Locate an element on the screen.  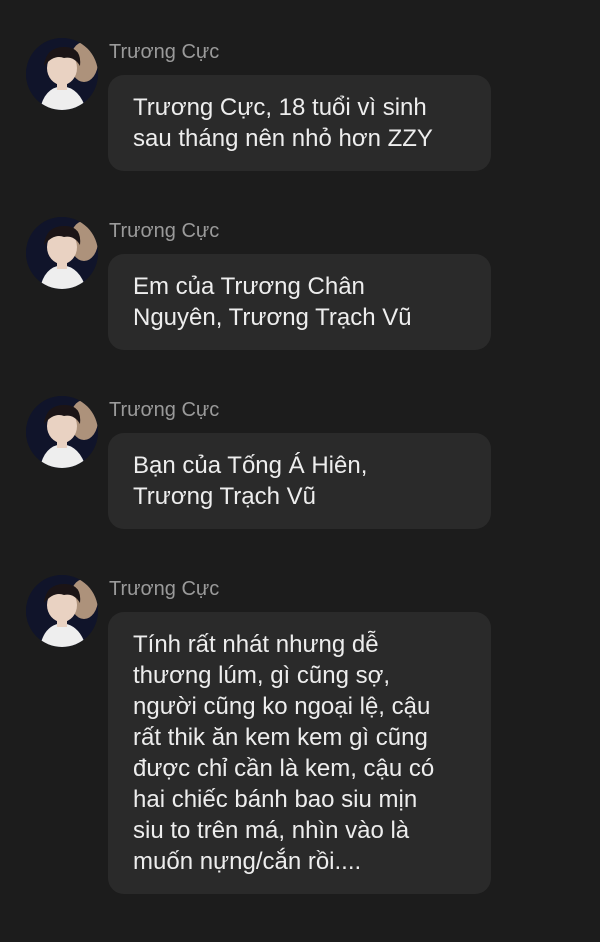
message-text: Tính rất nhát nhưng dễ is located at coordinates (256, 644).